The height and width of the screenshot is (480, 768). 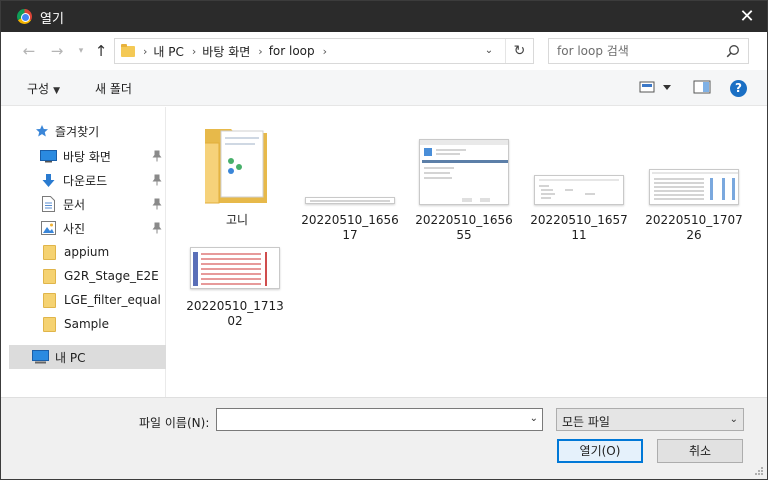 I want to click on sidebar-item-label: appium, so click(x=87, y=252).